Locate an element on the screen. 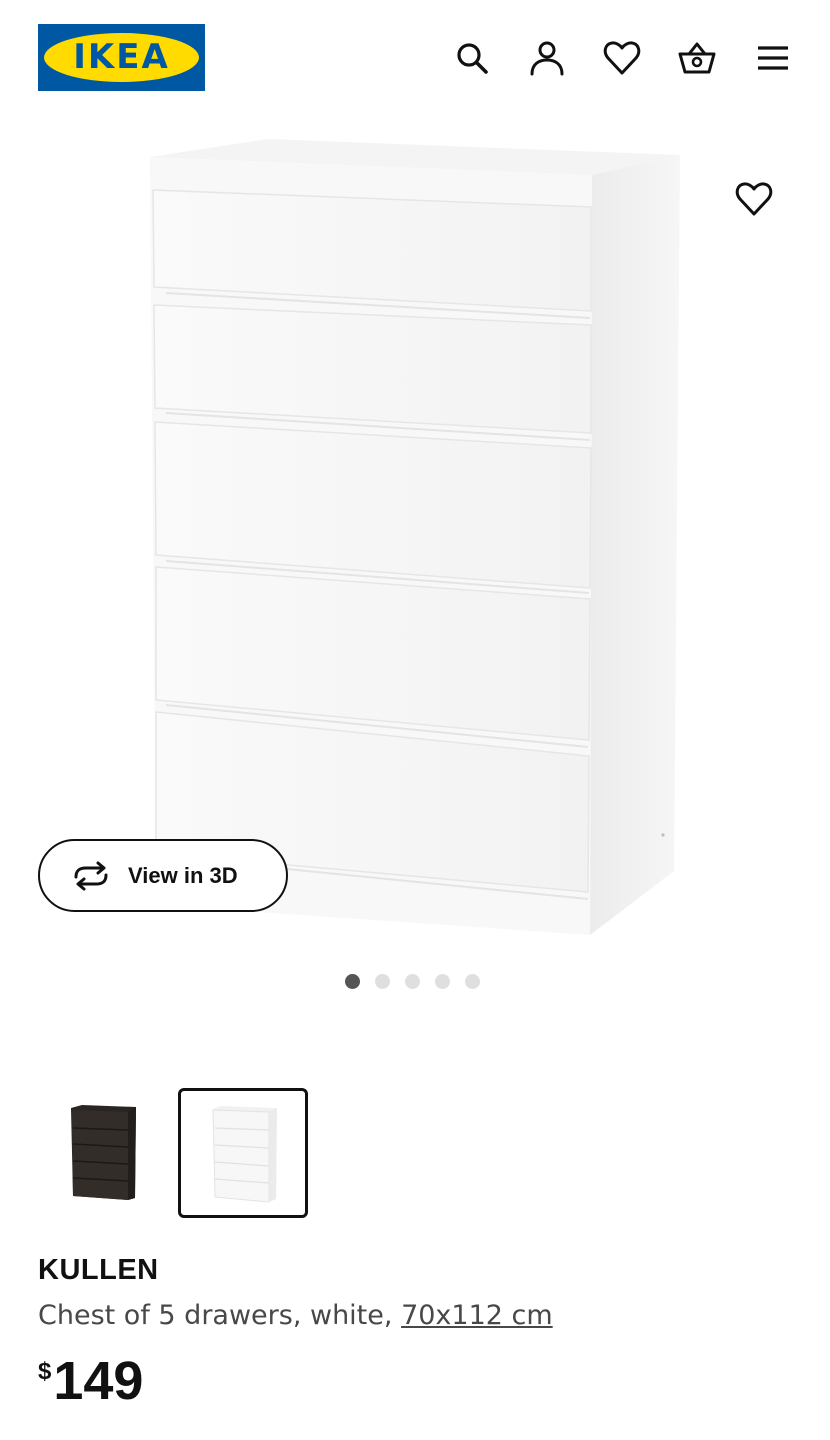  product-description: Chest of 5 drawers, white, 70x112 cm is located at coordinates (295, 1315).